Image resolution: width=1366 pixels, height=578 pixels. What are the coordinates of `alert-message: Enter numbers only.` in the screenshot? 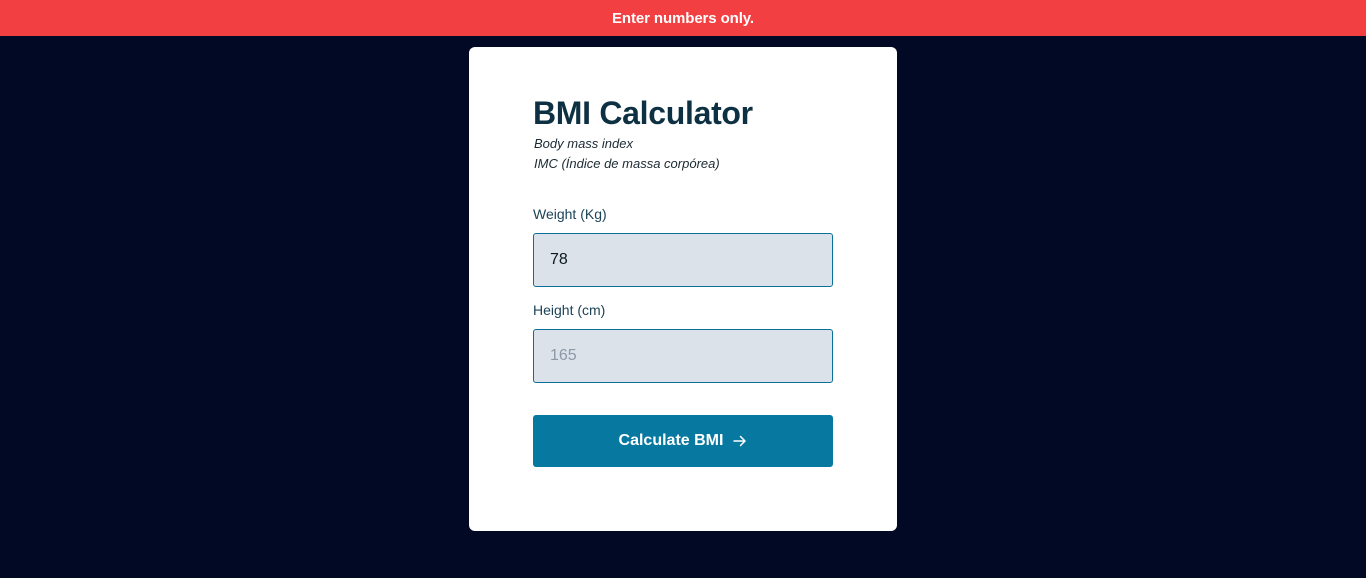 It's located at (682, 18).